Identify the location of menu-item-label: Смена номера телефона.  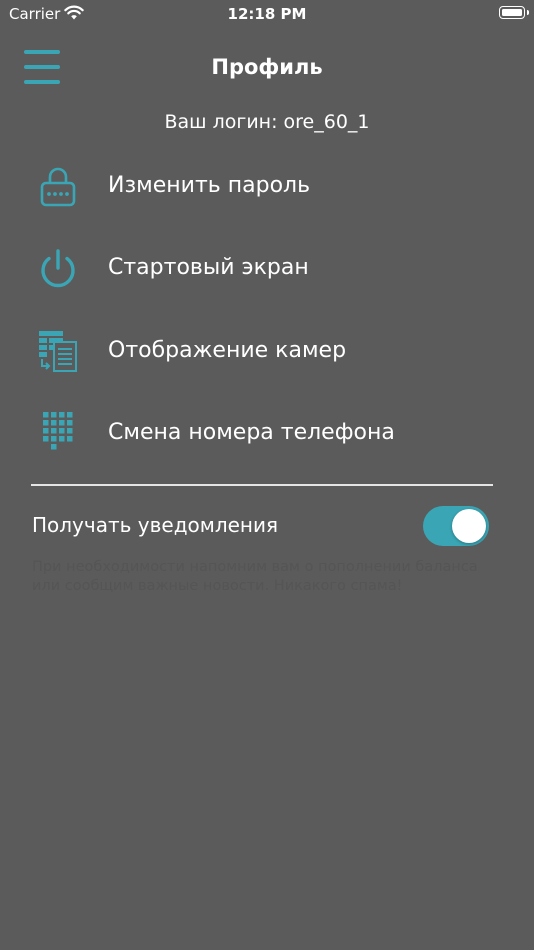
(251, 432).